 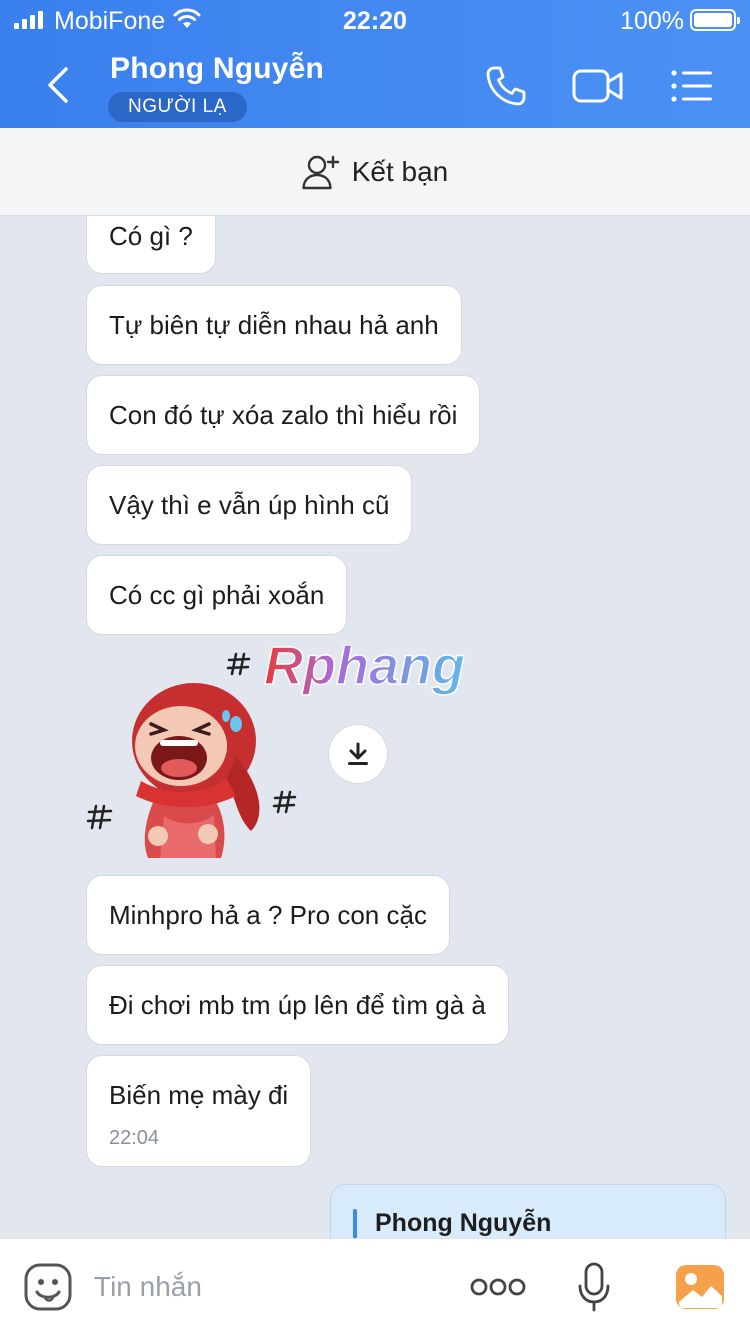 What do you see at coordinates (652, 21) in the screenshot?
I see `battery-percent: 100%` at bounding box center [652, 21].